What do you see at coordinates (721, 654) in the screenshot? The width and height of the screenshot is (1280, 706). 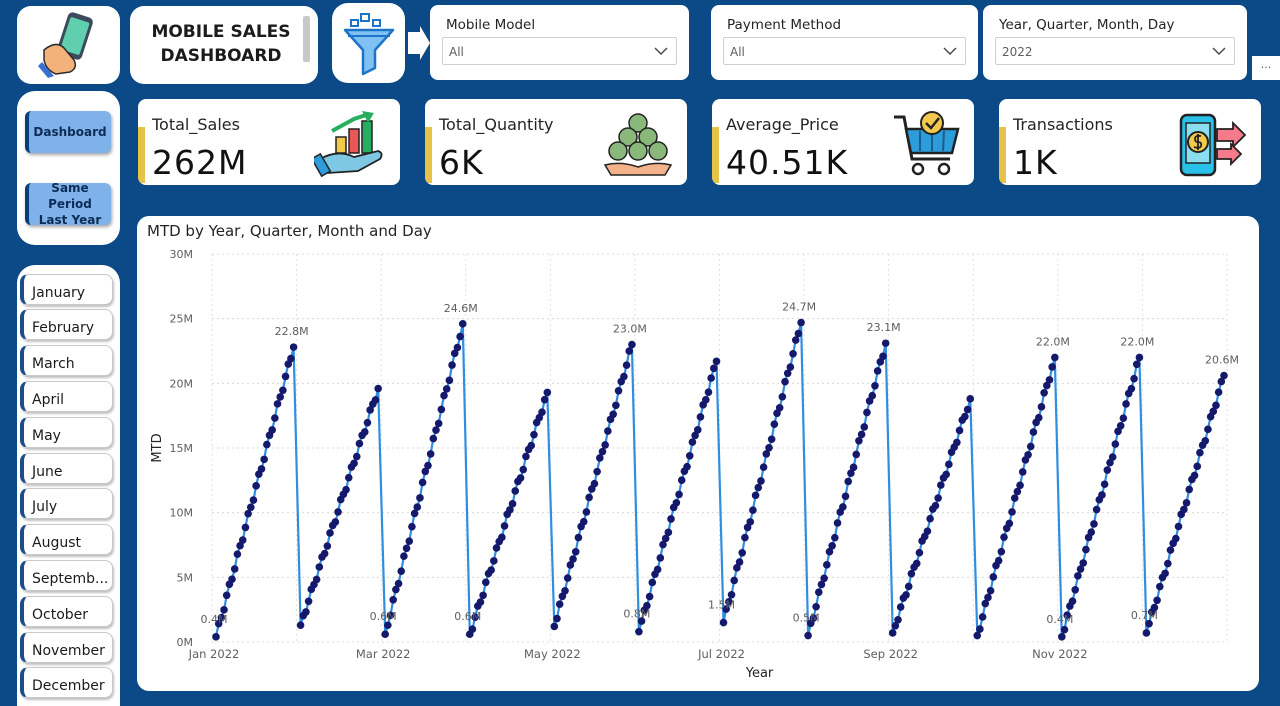 I see `x-tick-label: Jul 2022` at bounding box center [721, 654].